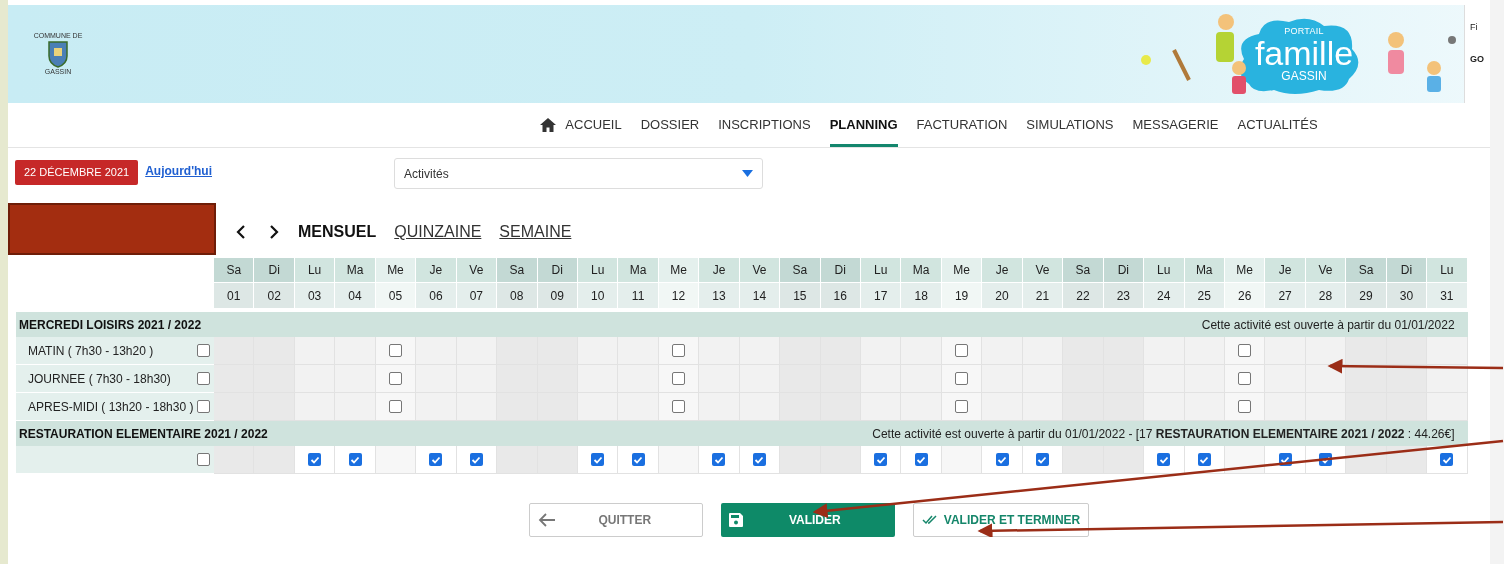 The height and width of the screenshot is (564, 1504). I want to click on weekday-header: Ma, so click(921, 270).